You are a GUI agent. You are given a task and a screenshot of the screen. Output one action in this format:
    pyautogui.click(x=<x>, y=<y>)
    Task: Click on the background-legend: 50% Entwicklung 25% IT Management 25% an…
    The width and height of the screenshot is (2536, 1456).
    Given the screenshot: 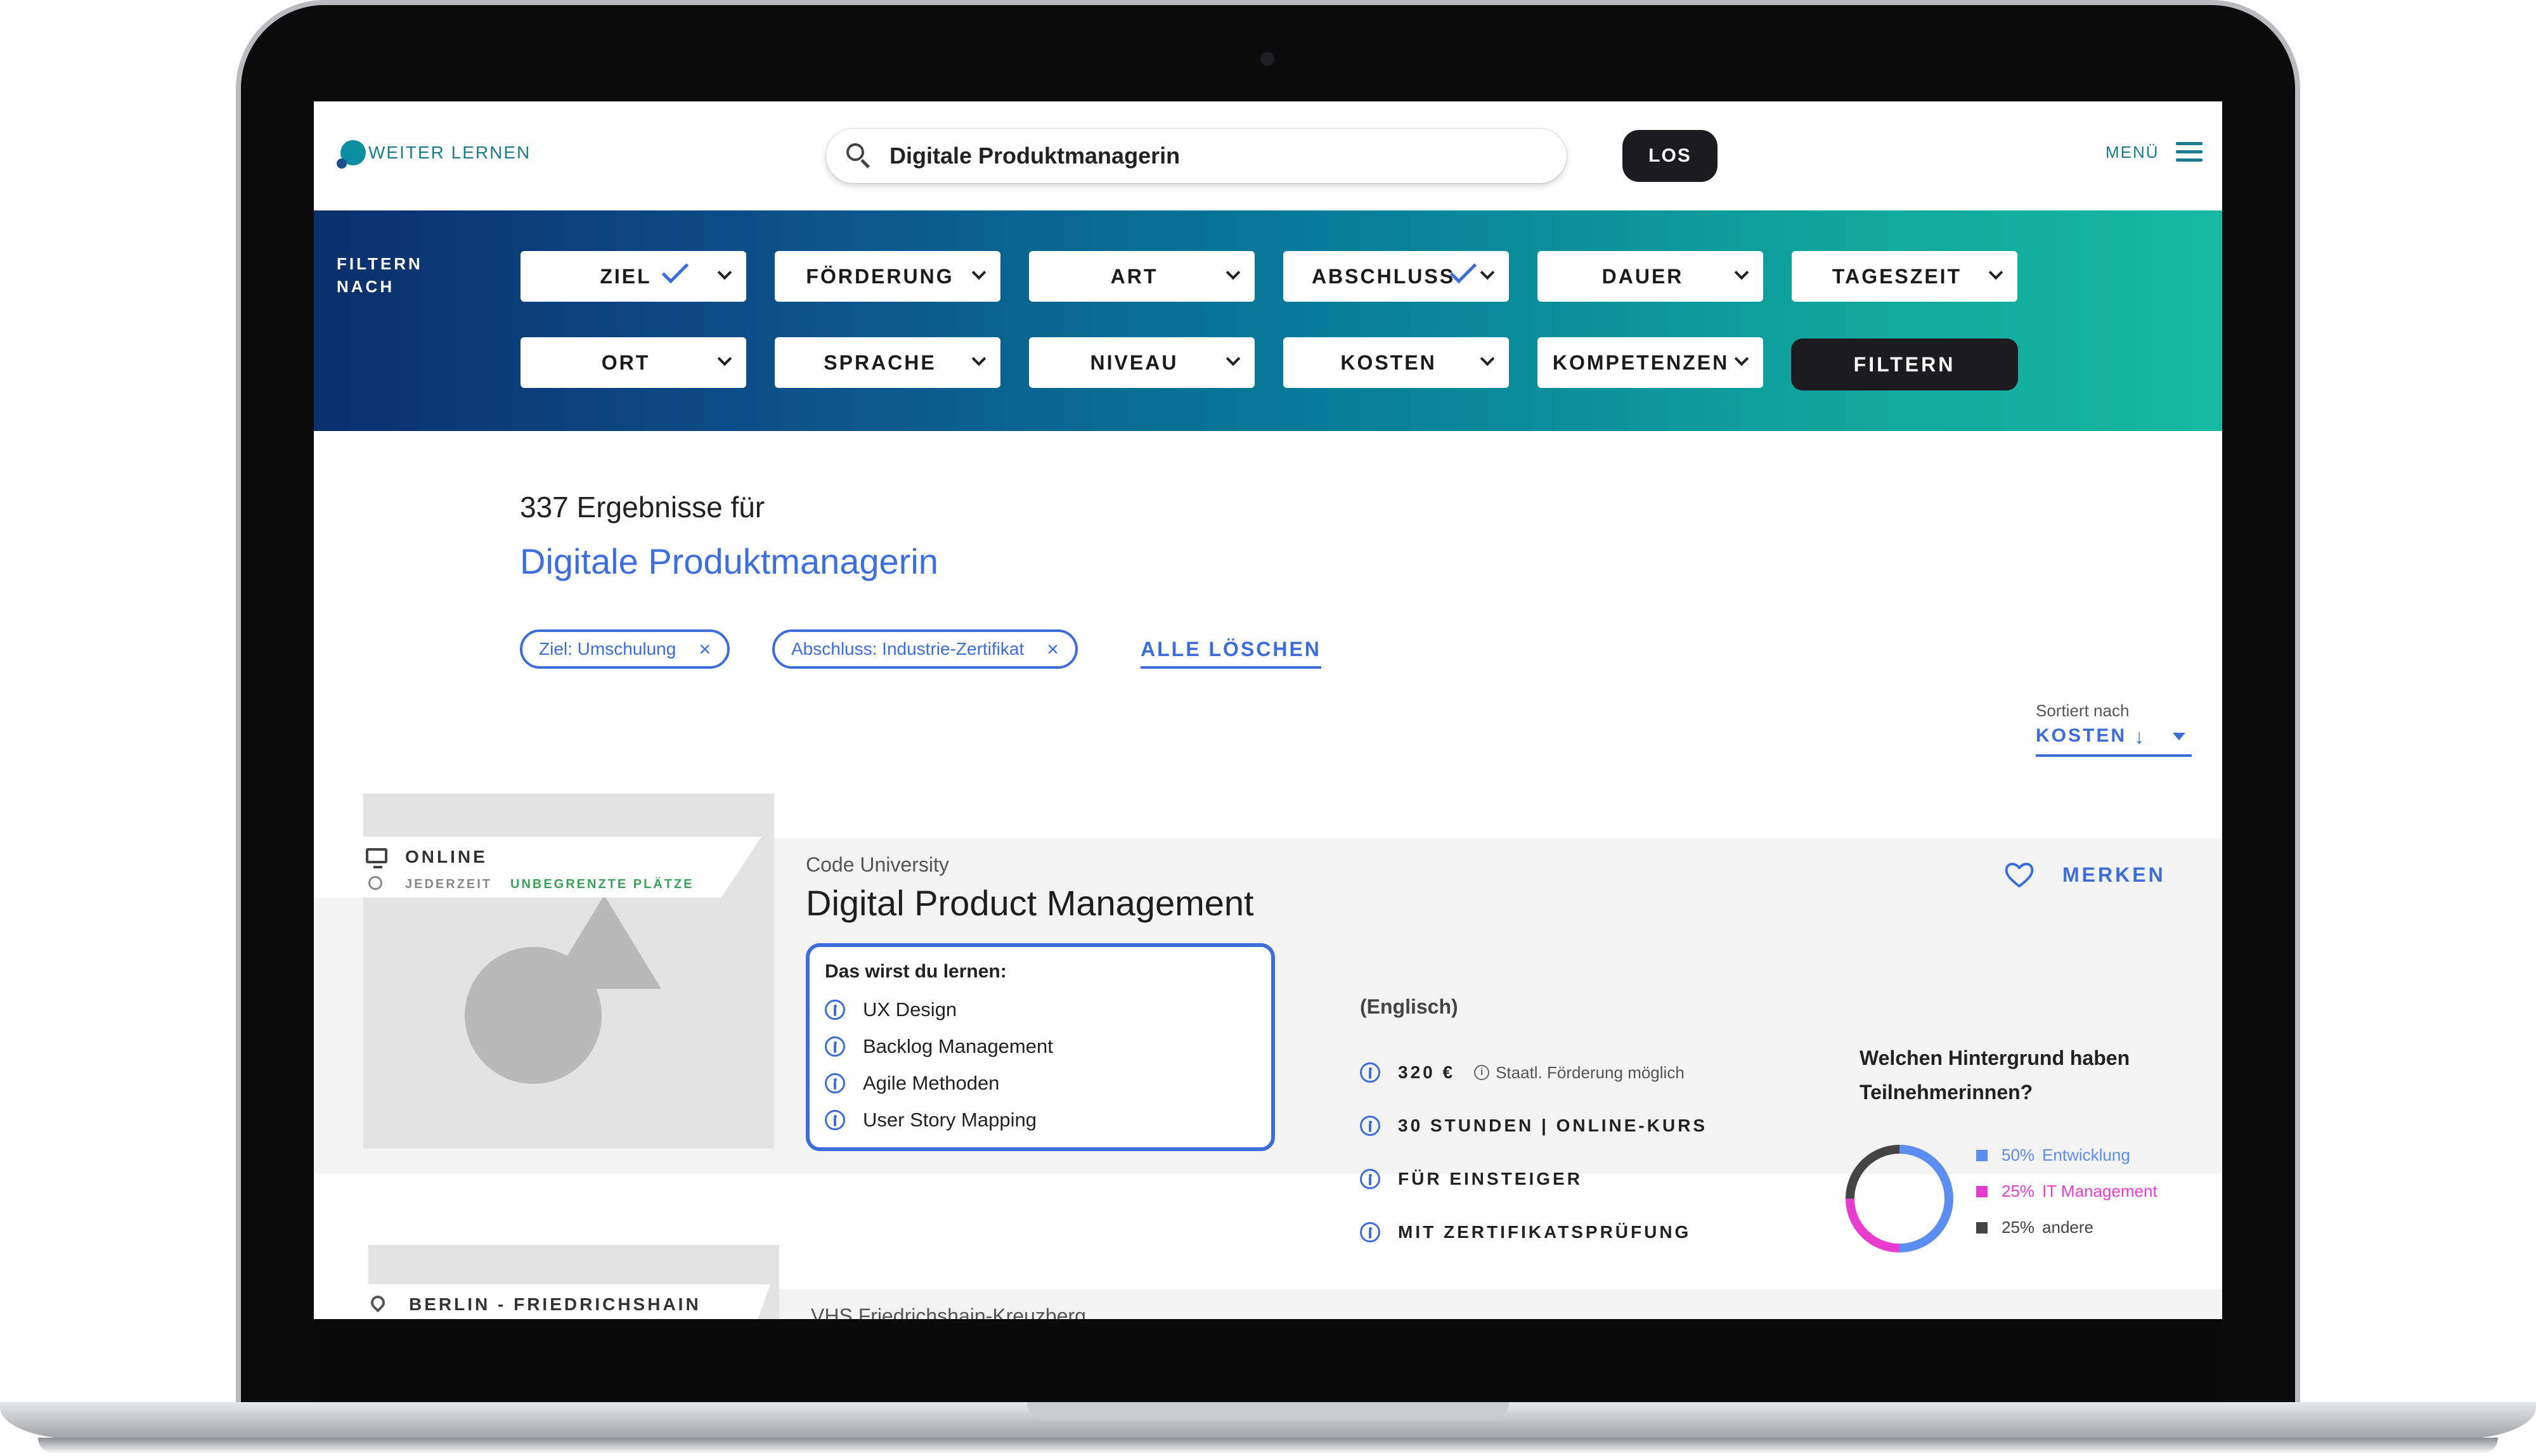 What is the action you would take?
    pyautogui.click(x=2067, y=1191)
    